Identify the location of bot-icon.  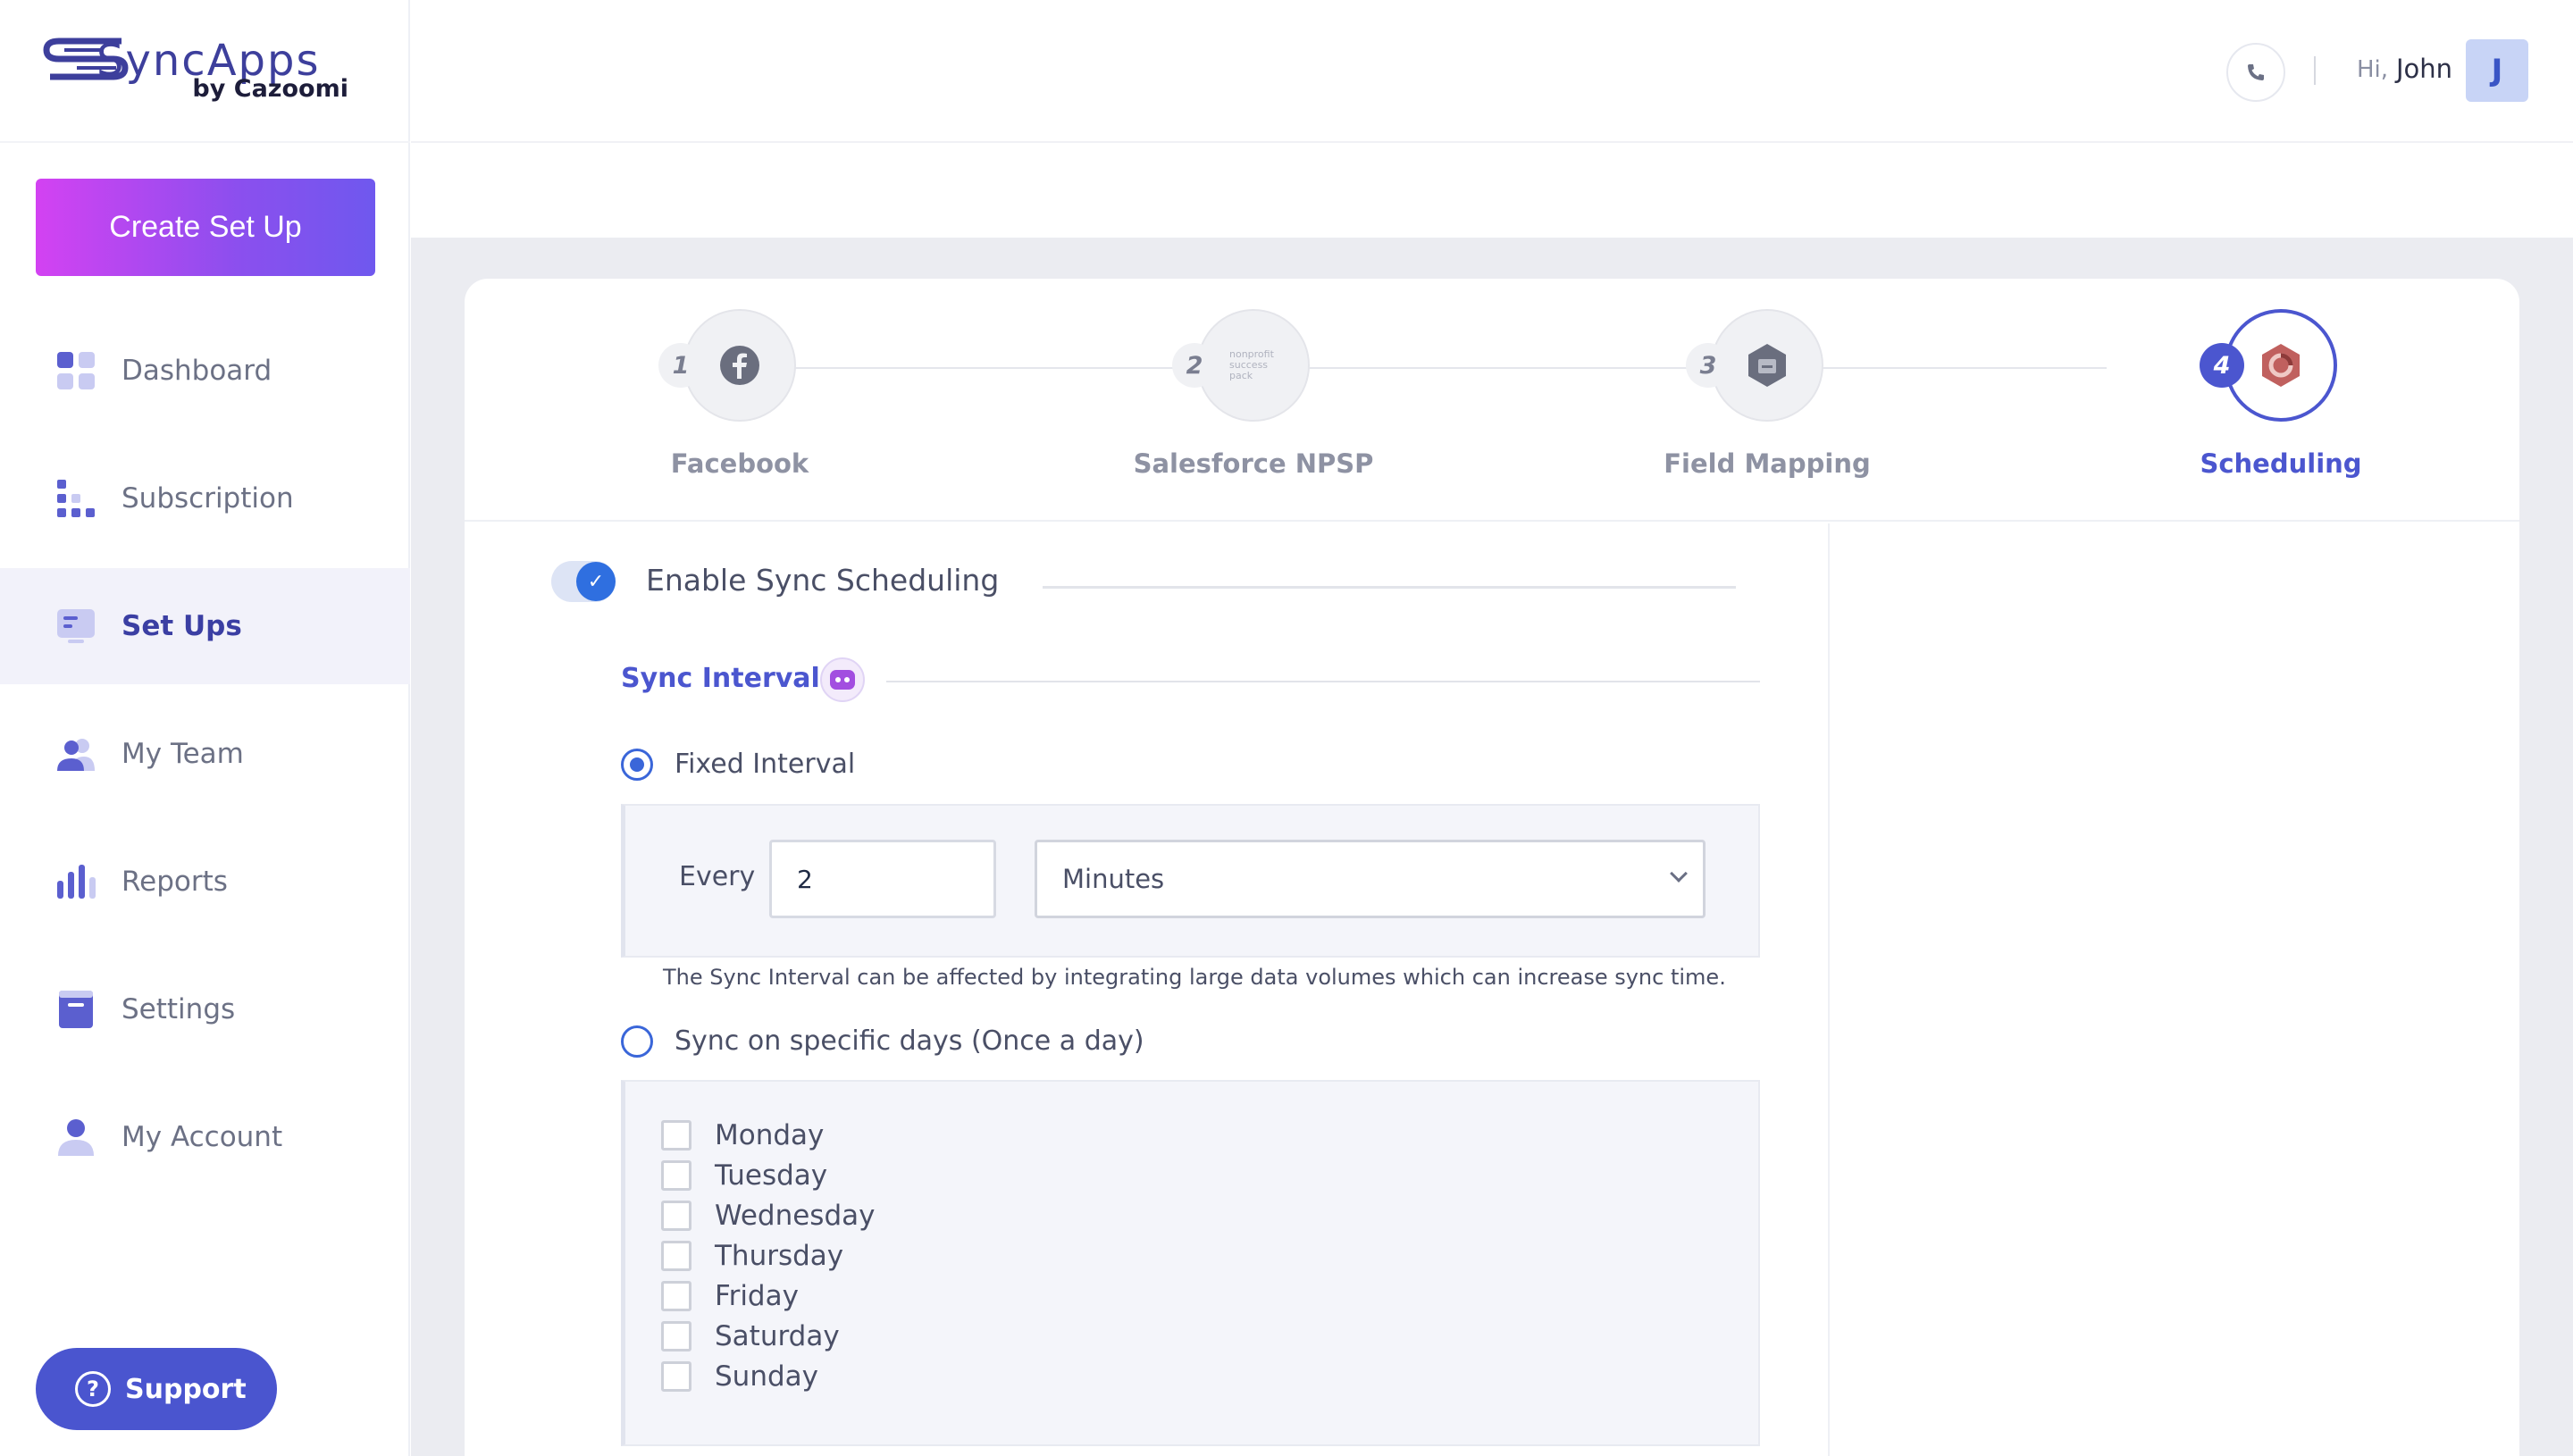
(842, 679).